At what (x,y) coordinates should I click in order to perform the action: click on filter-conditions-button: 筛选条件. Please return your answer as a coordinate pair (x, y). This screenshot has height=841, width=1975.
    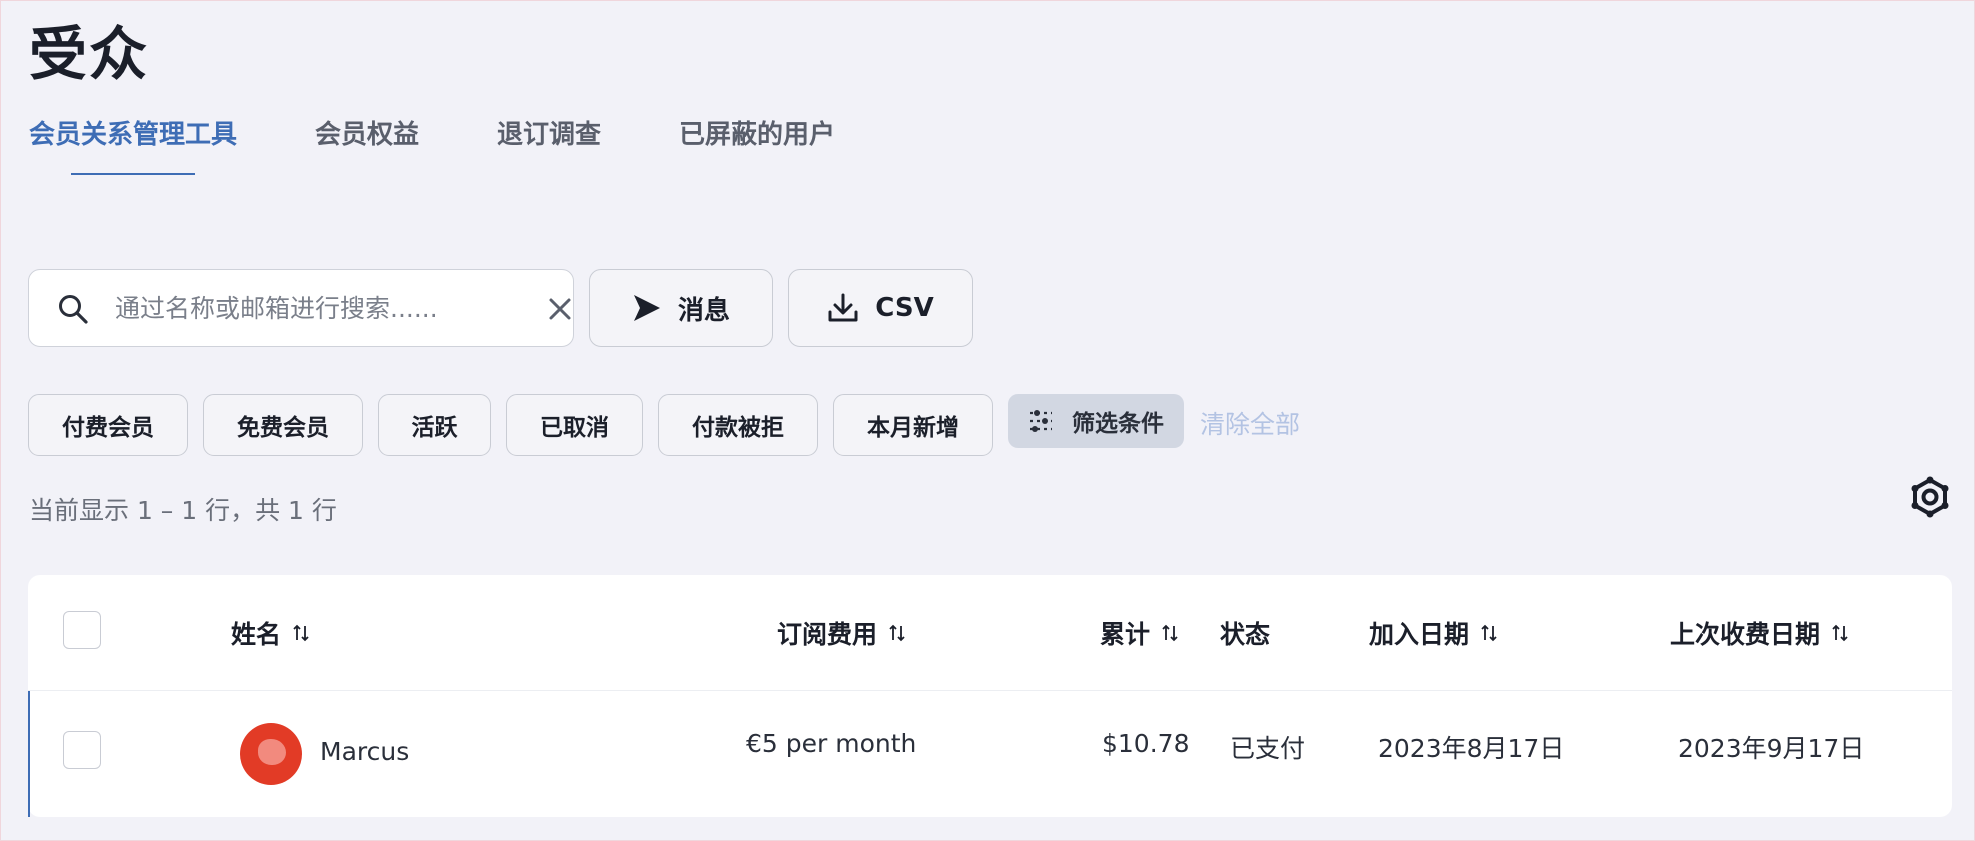
    Looking at the image, I should click on (1096, 421).